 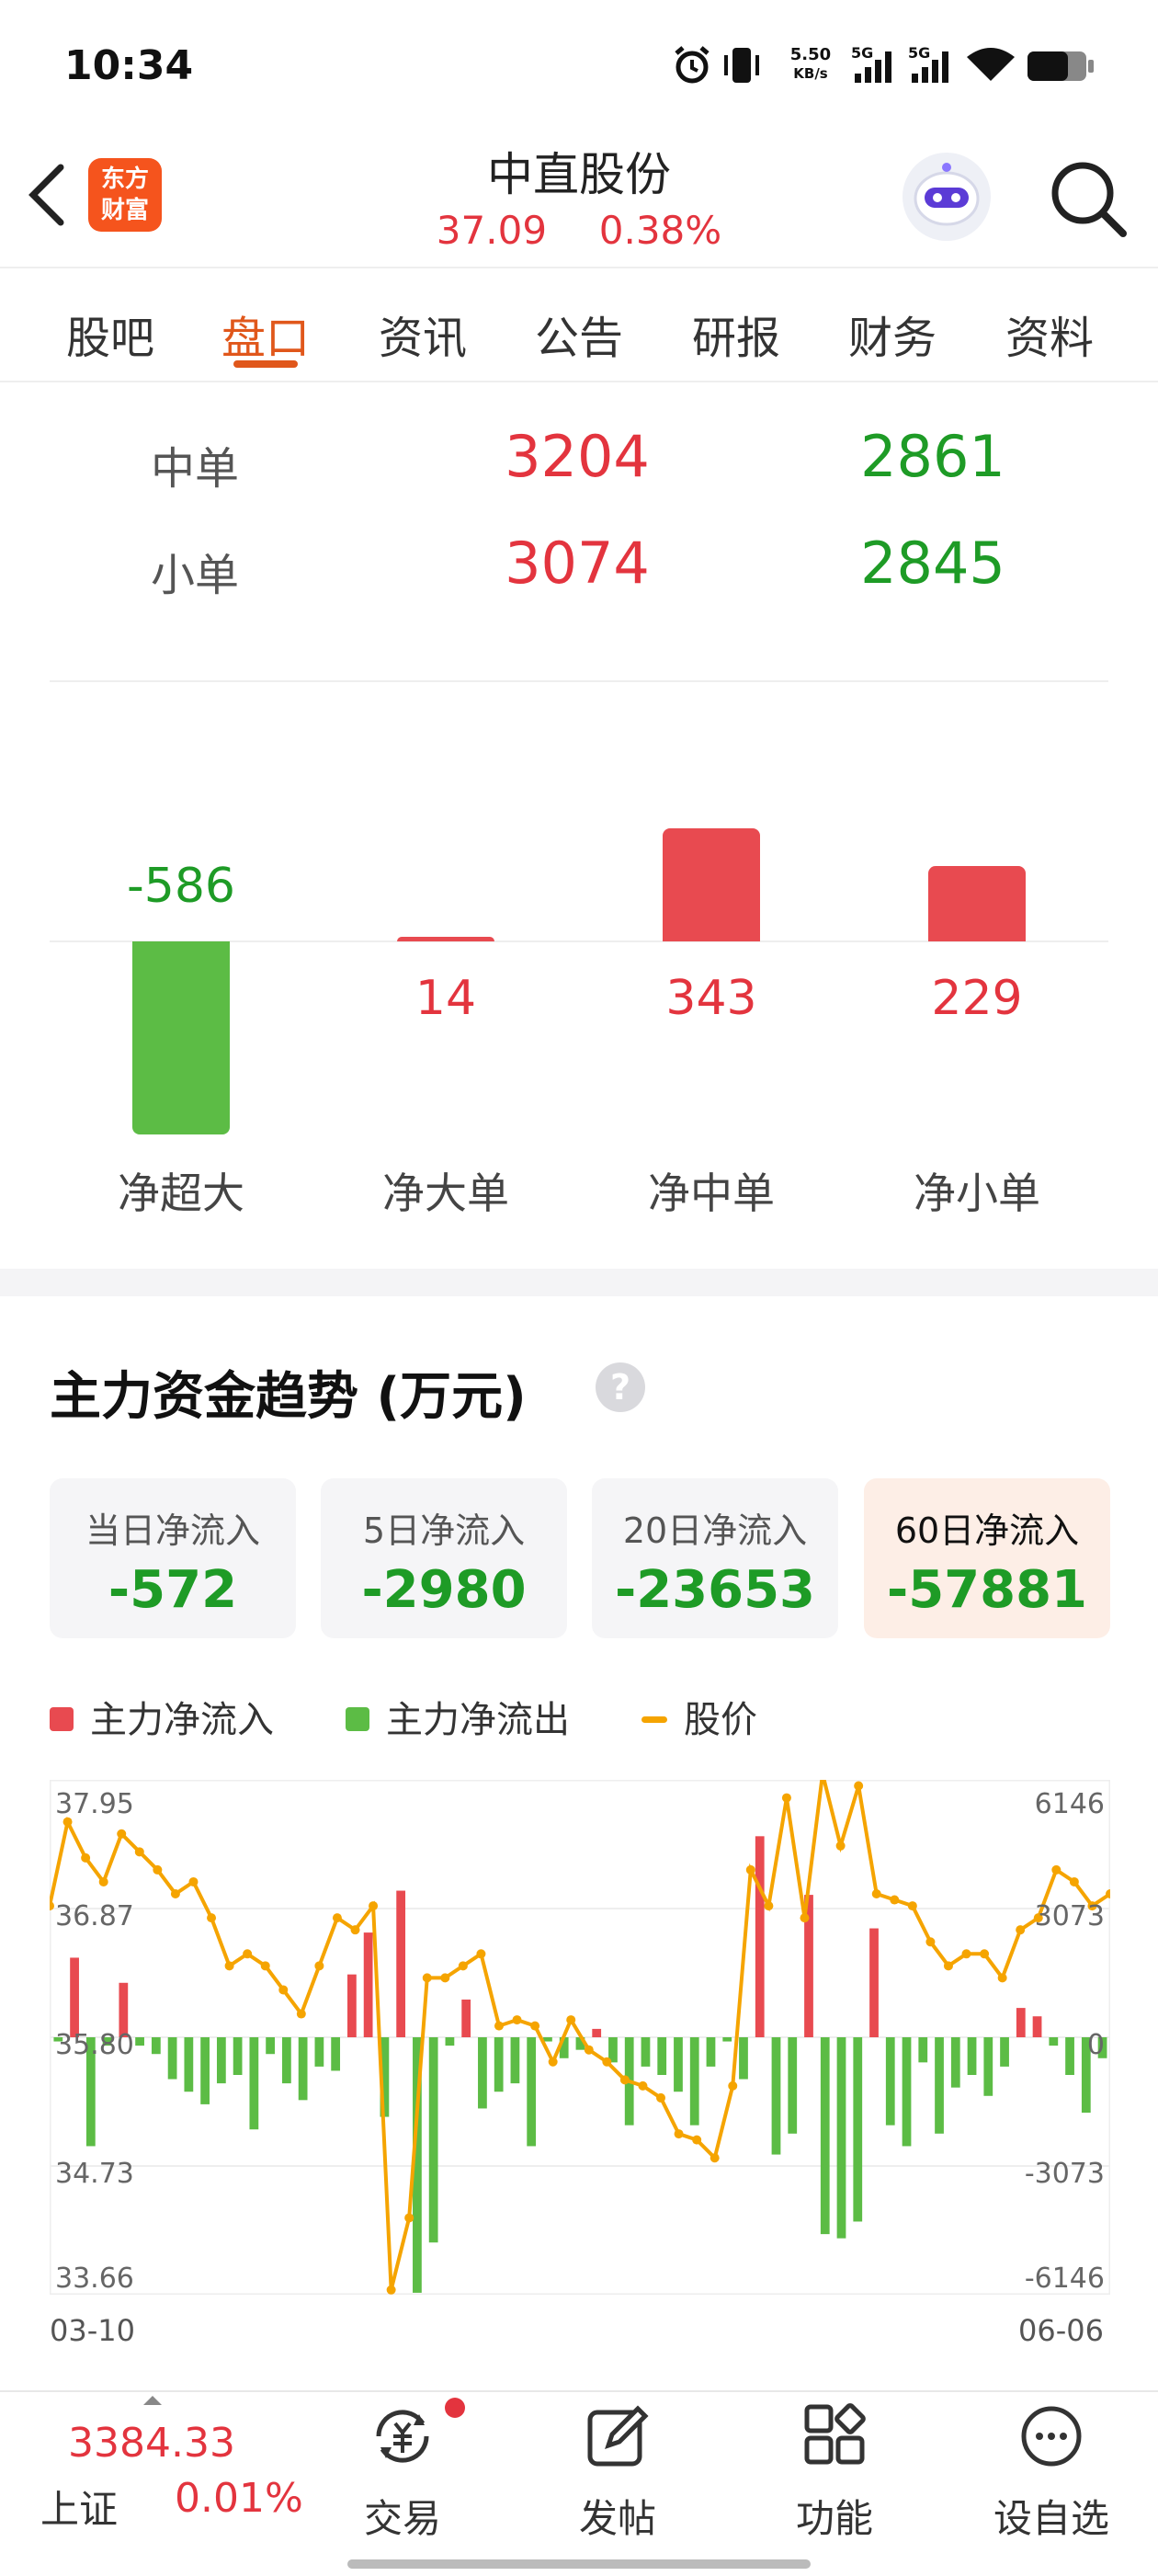 I want to click on nav-watchlist: 设自选, so click(x=1051, y=2471).